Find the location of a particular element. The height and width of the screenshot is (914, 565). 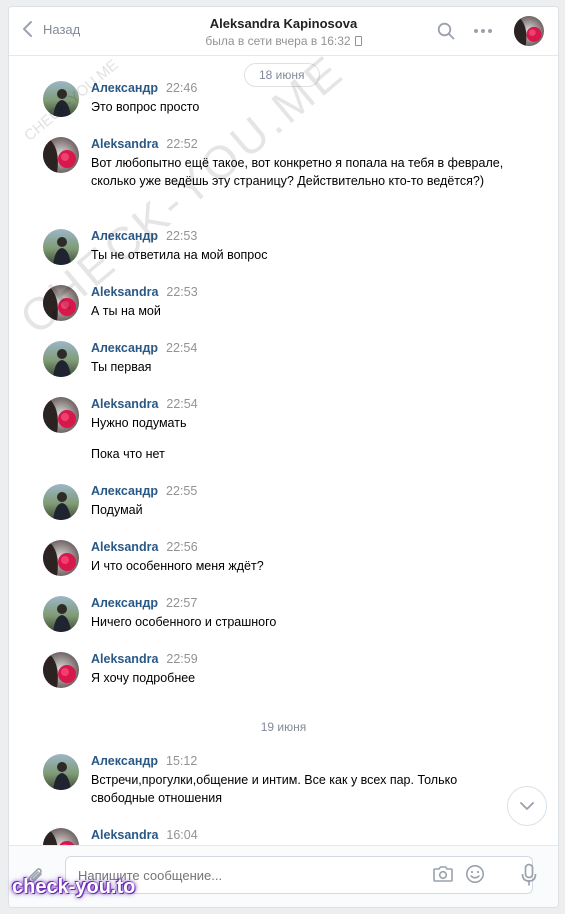

message-text: Ничего особенного и страшного is located at coordinates (184, 622).